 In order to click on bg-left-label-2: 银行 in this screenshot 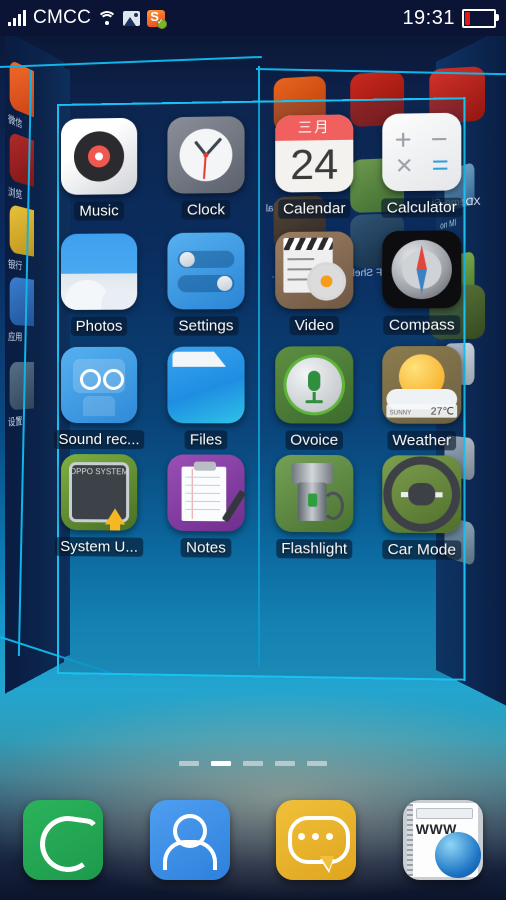, I will do `click(15, 265)`.